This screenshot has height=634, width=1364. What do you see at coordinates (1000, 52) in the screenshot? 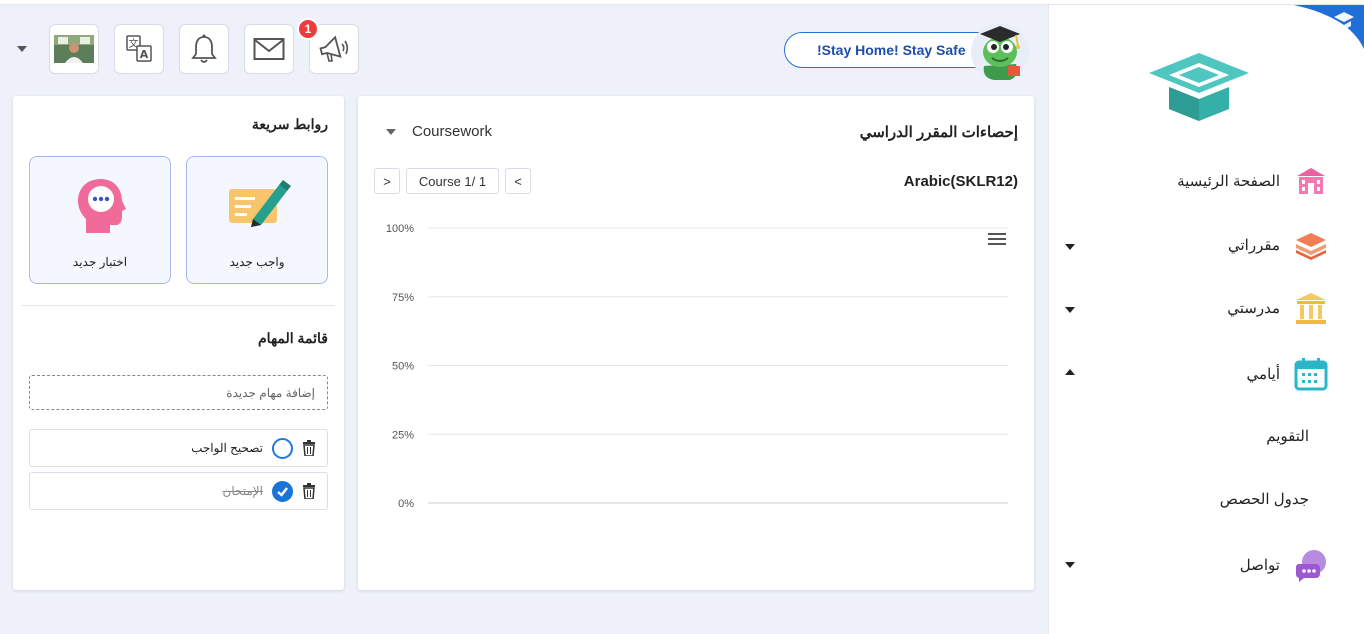
I see `mascot-image` at bounding box center [1000, 52].